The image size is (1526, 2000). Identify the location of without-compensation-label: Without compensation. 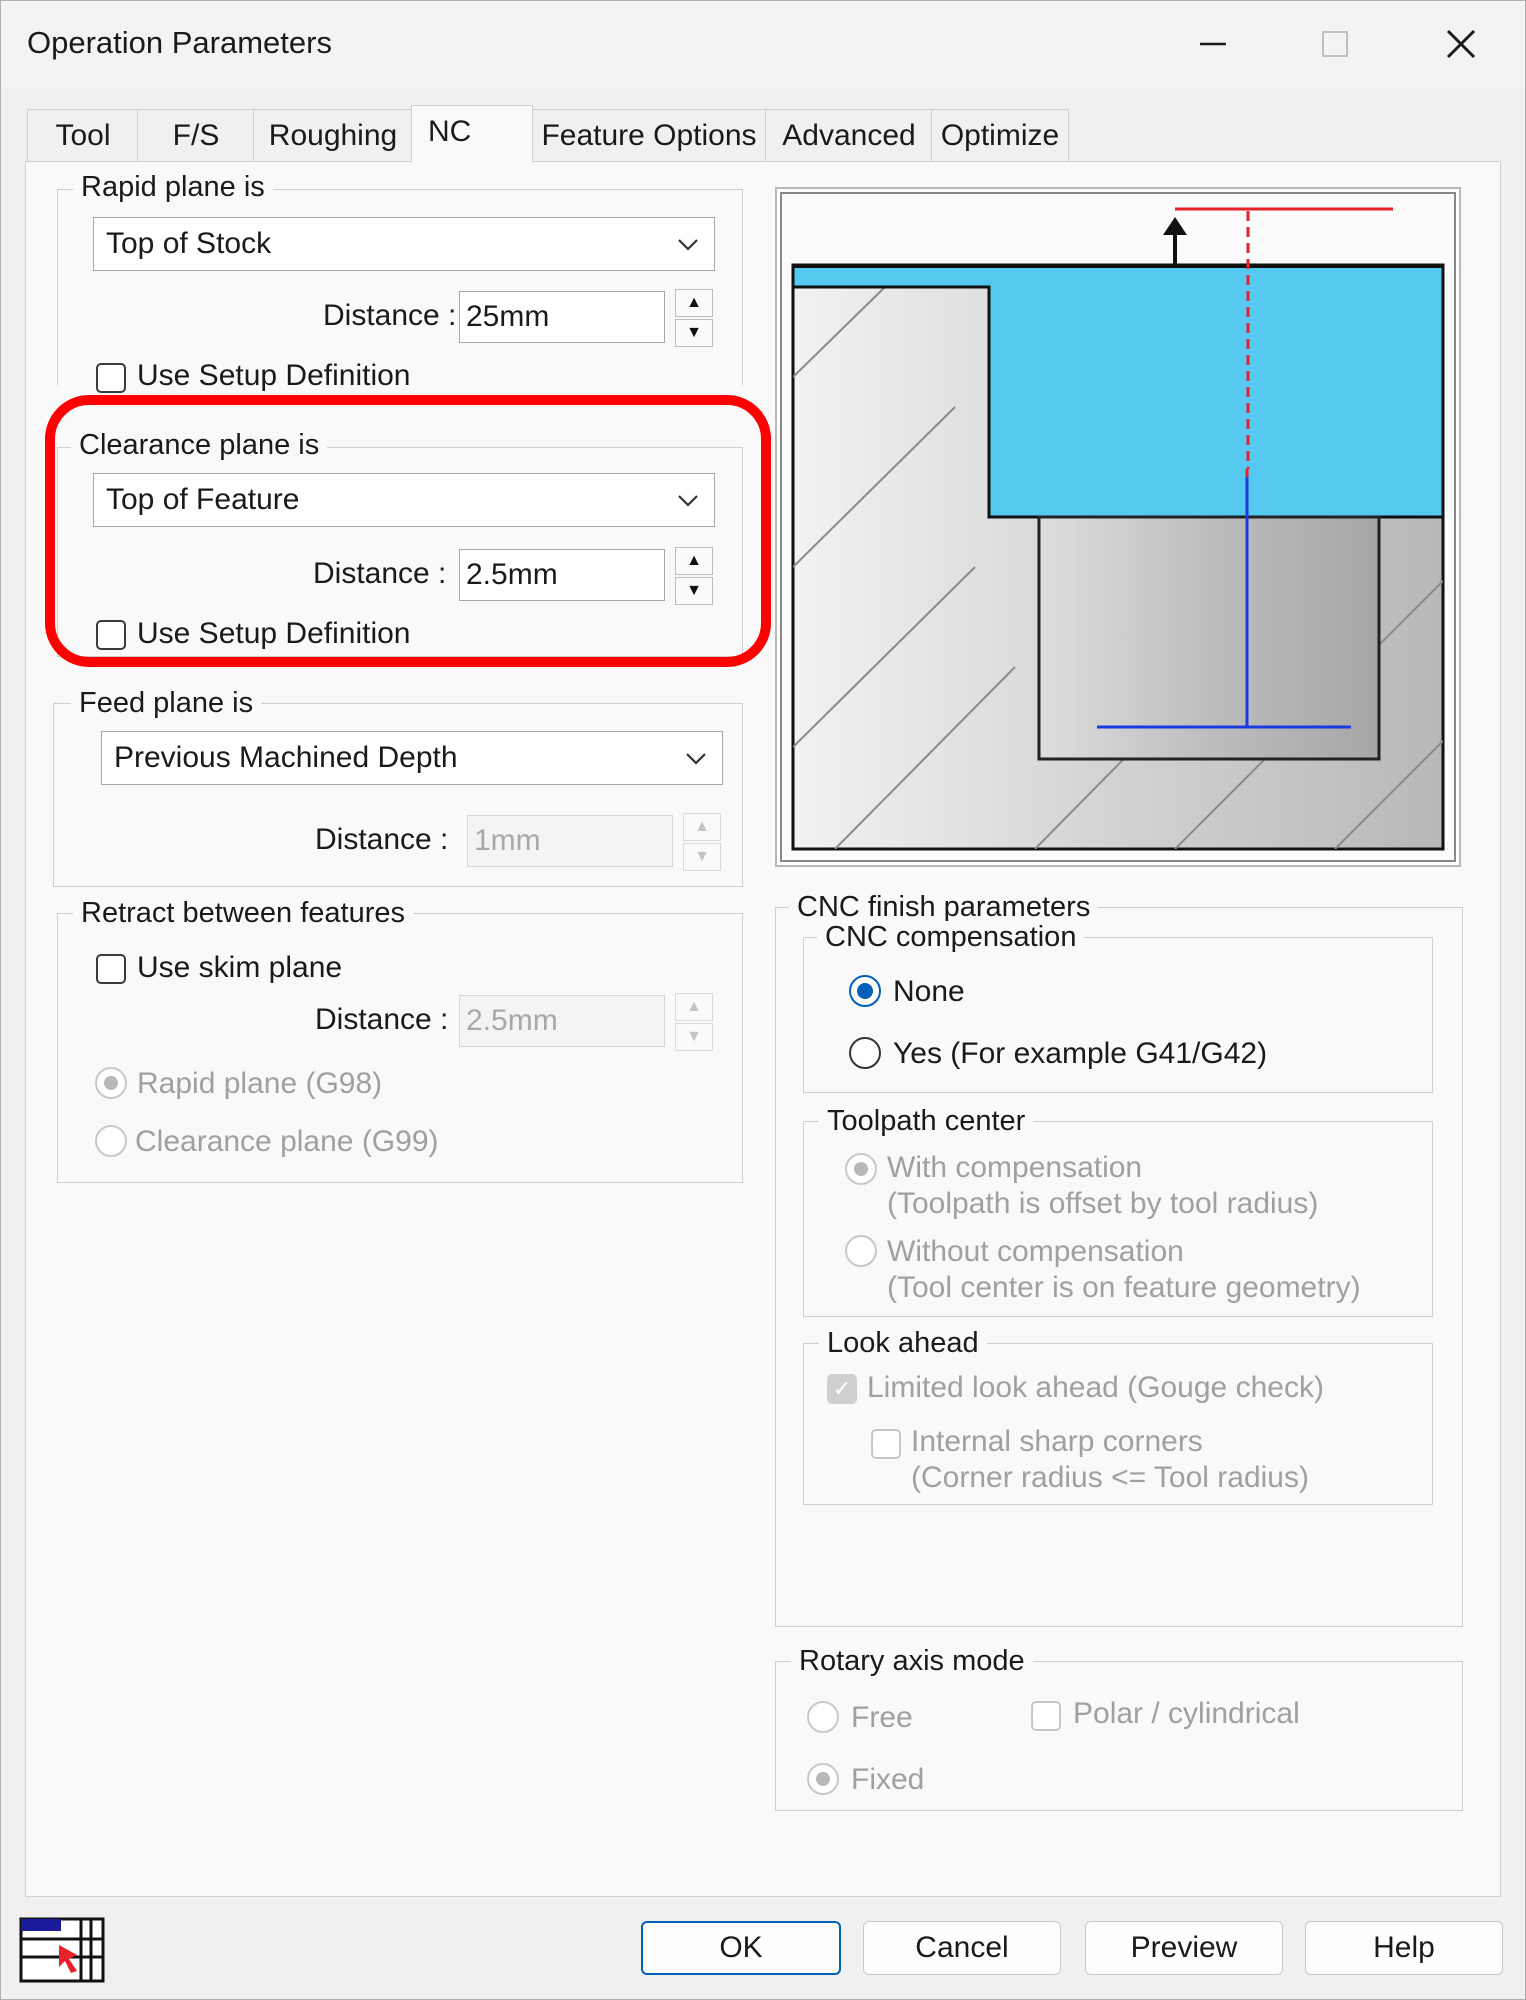
(1035, 1251).